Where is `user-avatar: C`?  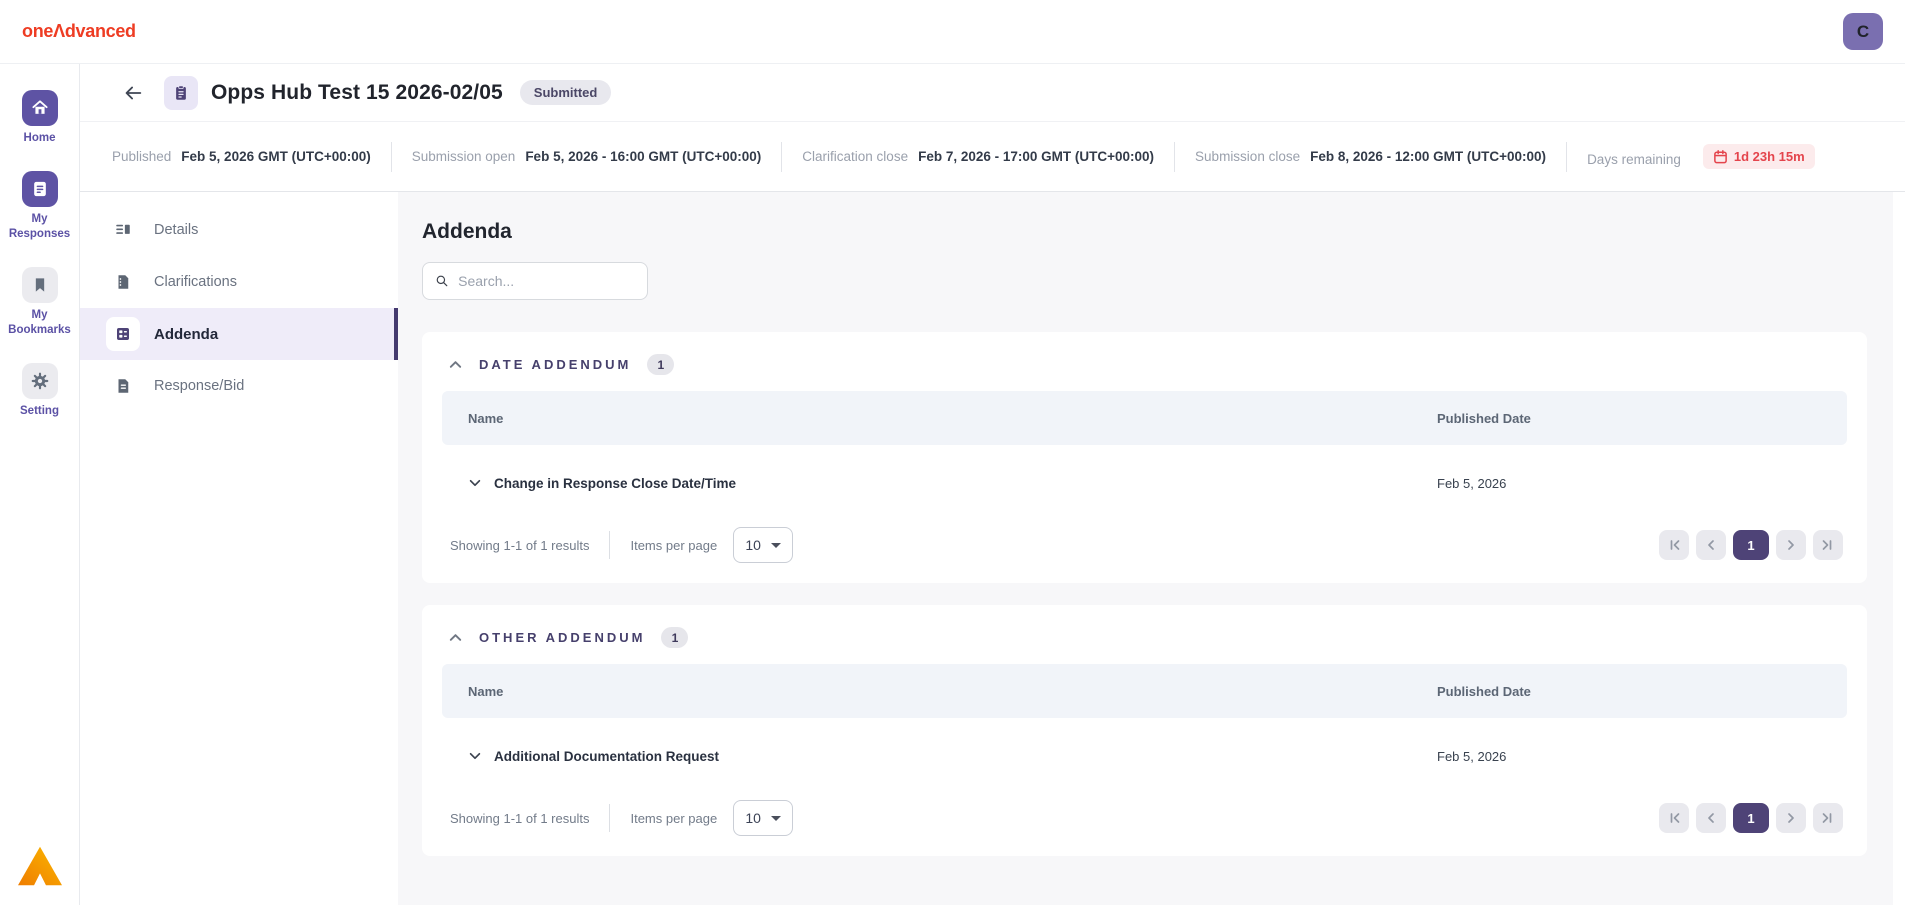
user-avatar: C is located at coordinates (1863, 31).